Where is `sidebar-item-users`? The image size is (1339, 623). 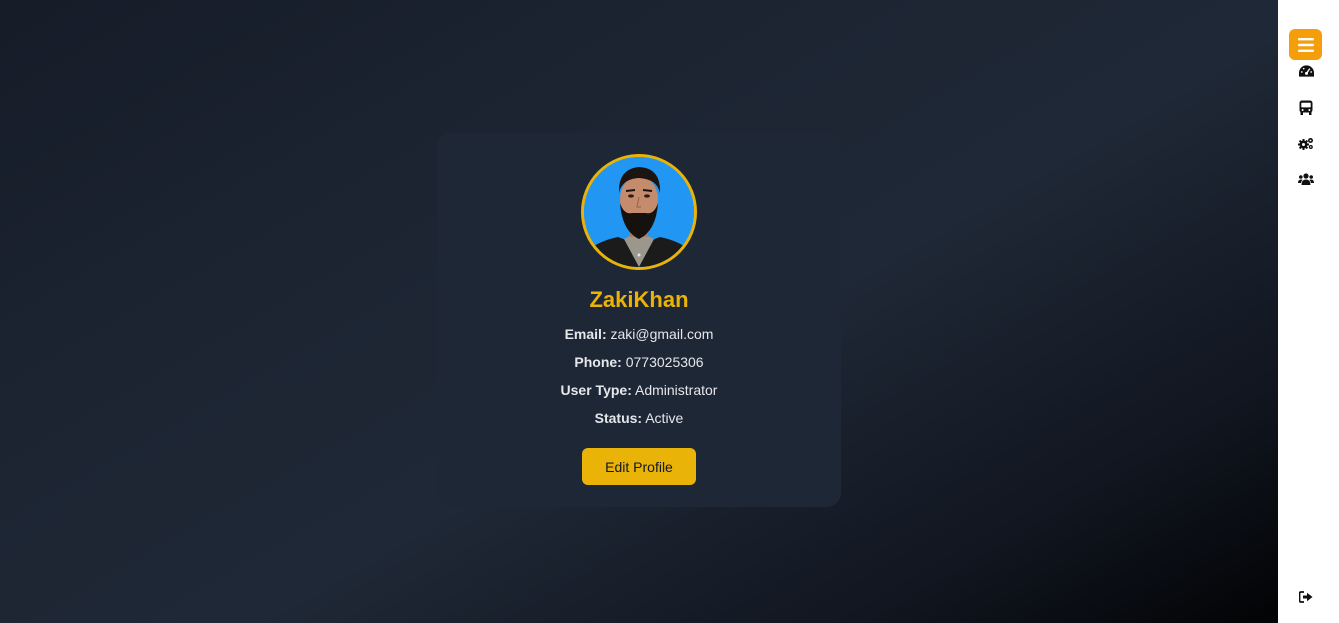 sidebar-item-users is located at coordinates (1306, 179).